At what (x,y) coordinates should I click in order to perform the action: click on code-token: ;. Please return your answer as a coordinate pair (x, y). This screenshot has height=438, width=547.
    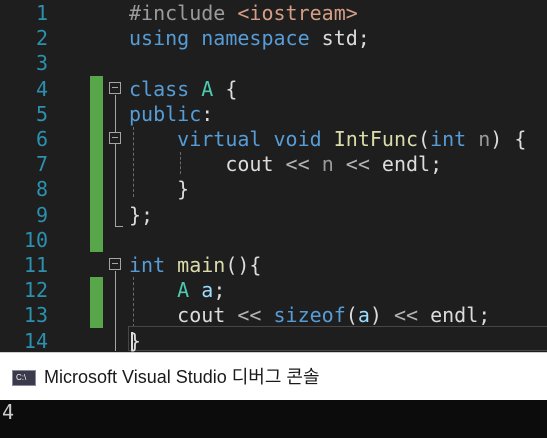
    Looking at the image, I should click on (219, 290).